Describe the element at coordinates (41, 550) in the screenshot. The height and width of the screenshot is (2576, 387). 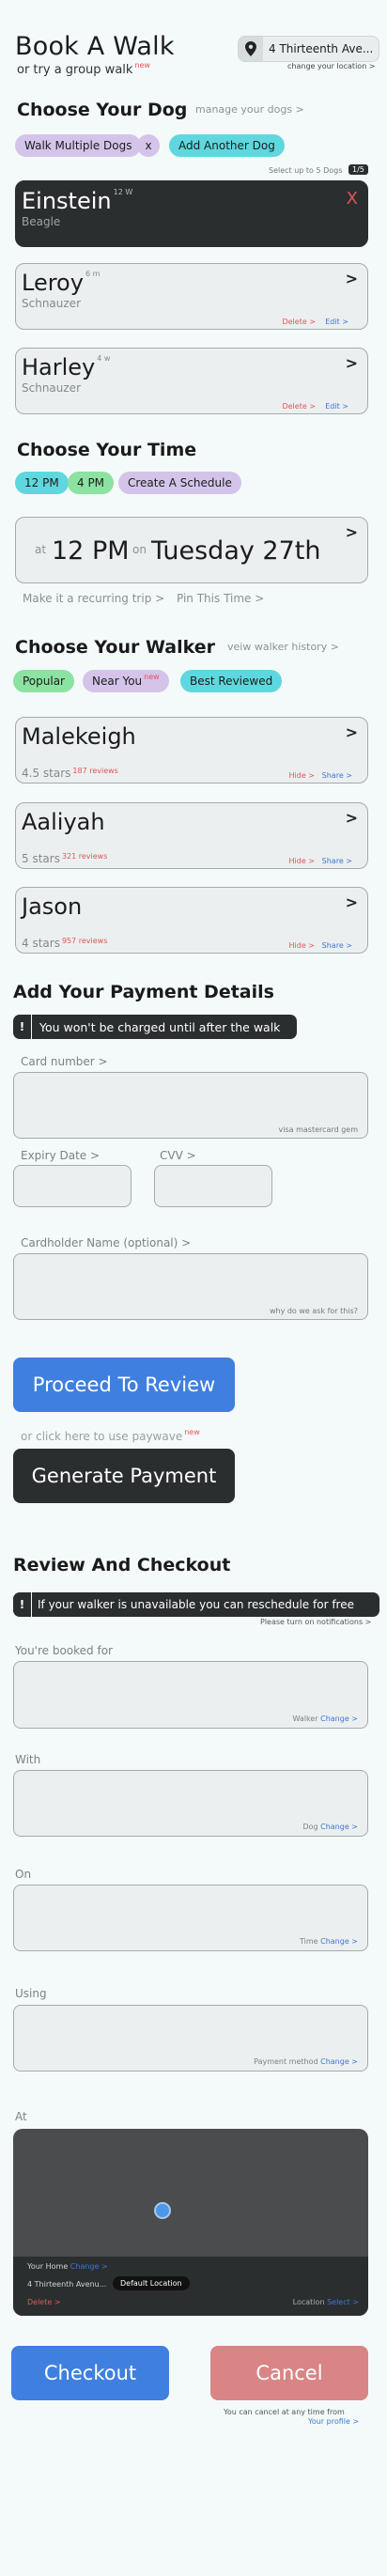
I see `at-label: at` at that location.